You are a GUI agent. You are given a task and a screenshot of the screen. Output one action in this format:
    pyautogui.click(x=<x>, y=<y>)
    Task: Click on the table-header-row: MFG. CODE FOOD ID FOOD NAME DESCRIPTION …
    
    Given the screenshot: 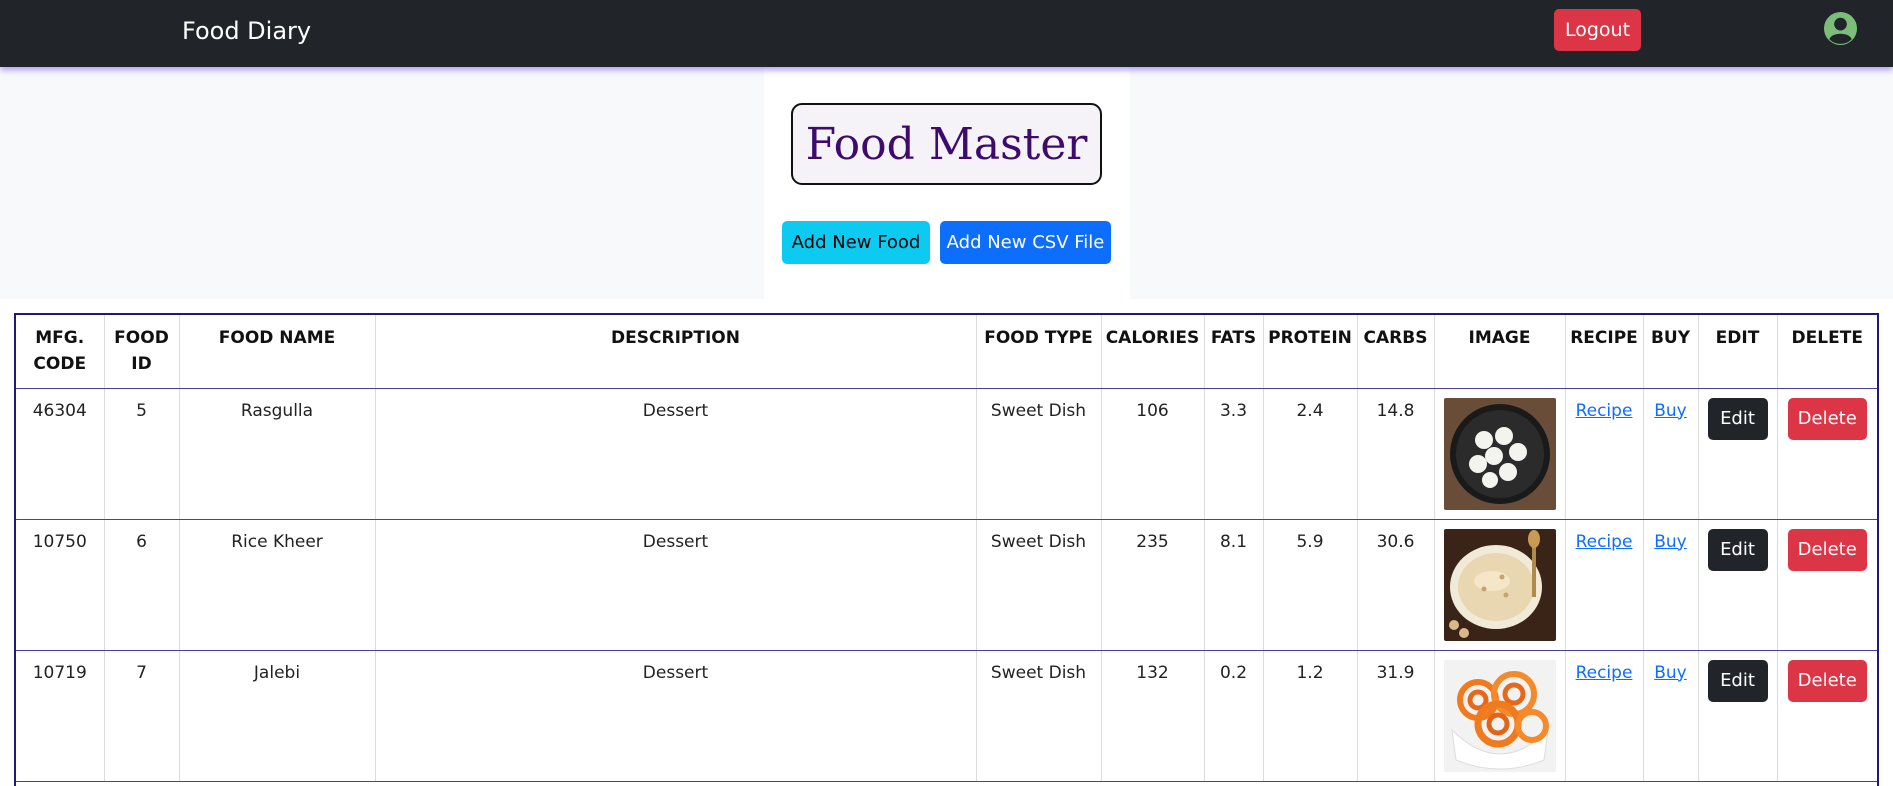 What is the action you would take?
    pyautogui.click(x=946, y=352)
    